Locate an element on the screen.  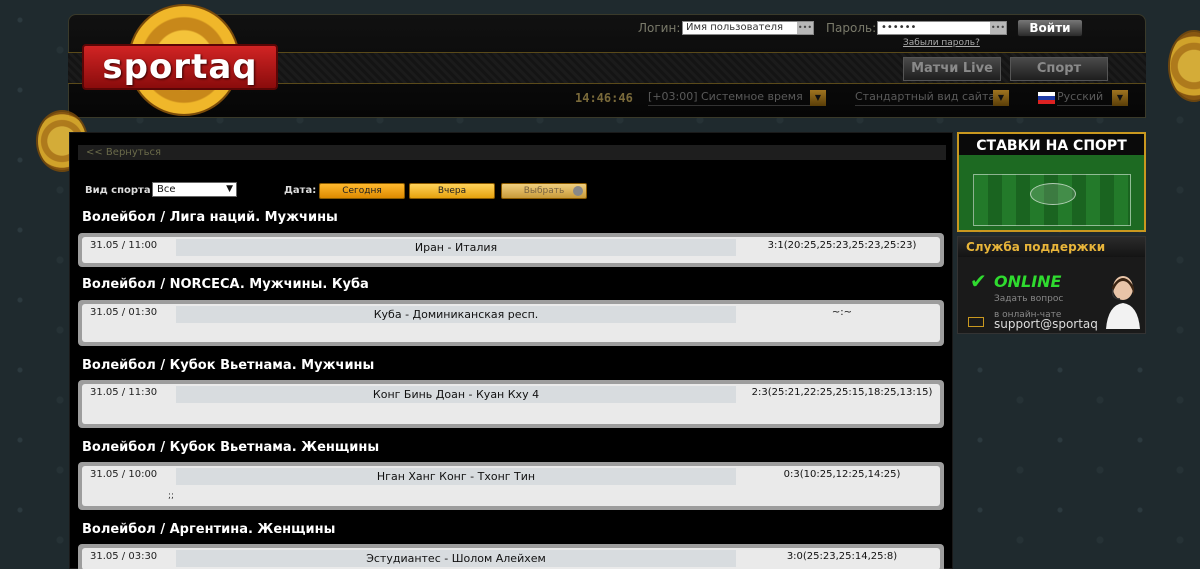
calendar-icon is located at coordinates (578, 191).